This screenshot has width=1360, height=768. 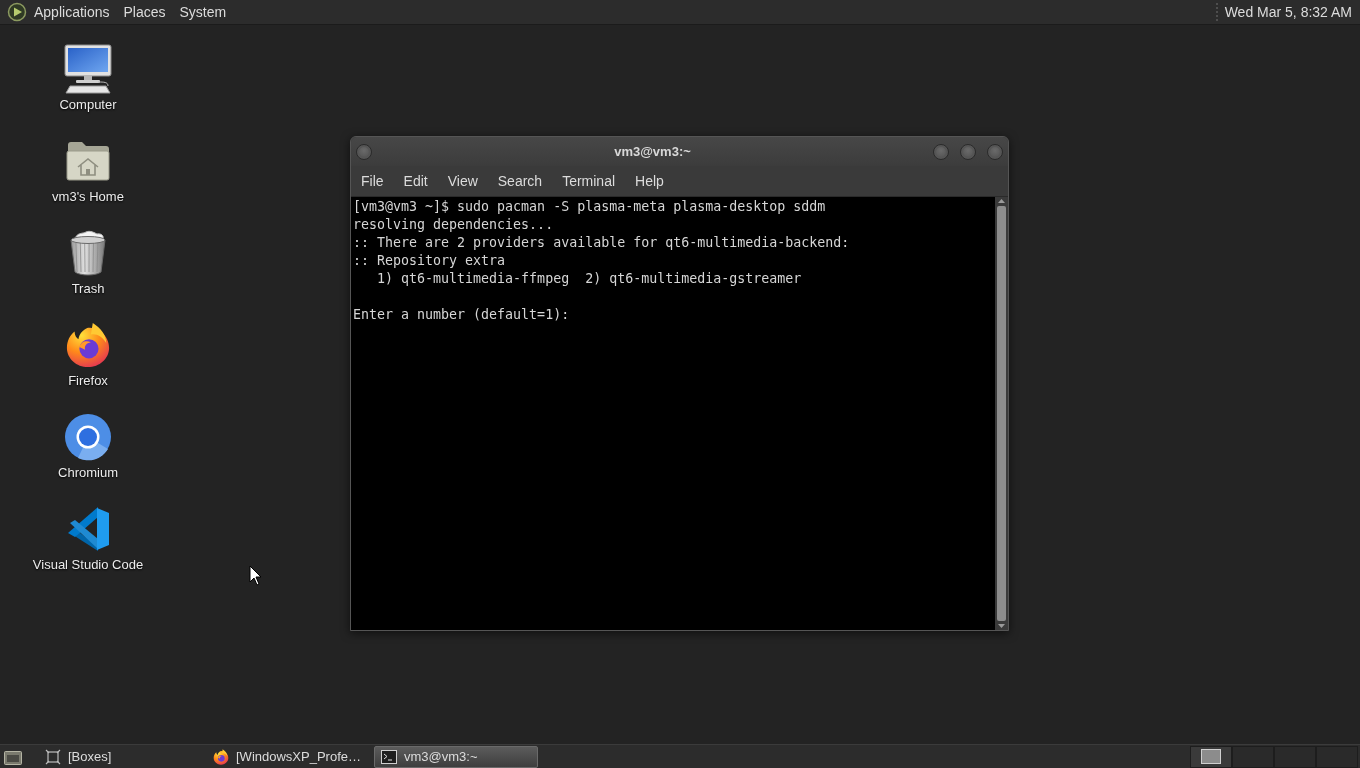 I want to click on desktop-icon-label: Trash, so click(x=88, y=289).